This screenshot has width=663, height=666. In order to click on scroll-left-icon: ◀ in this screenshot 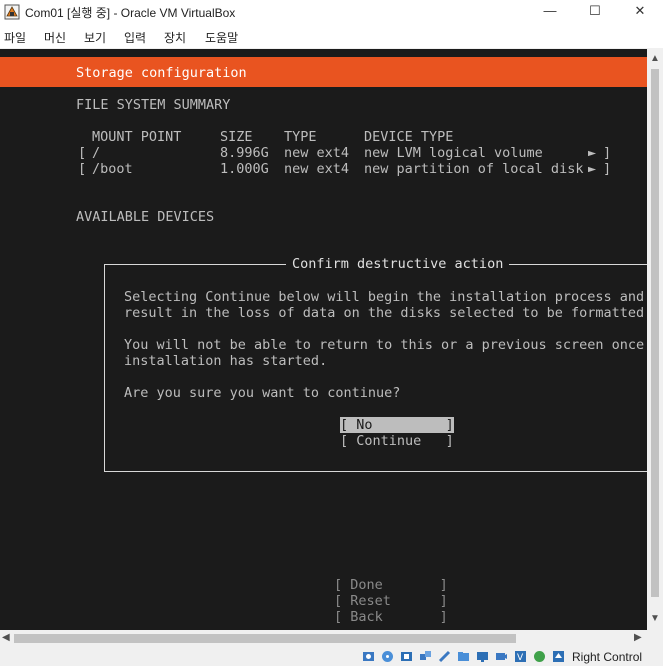, I will do `click(6, 637)`.